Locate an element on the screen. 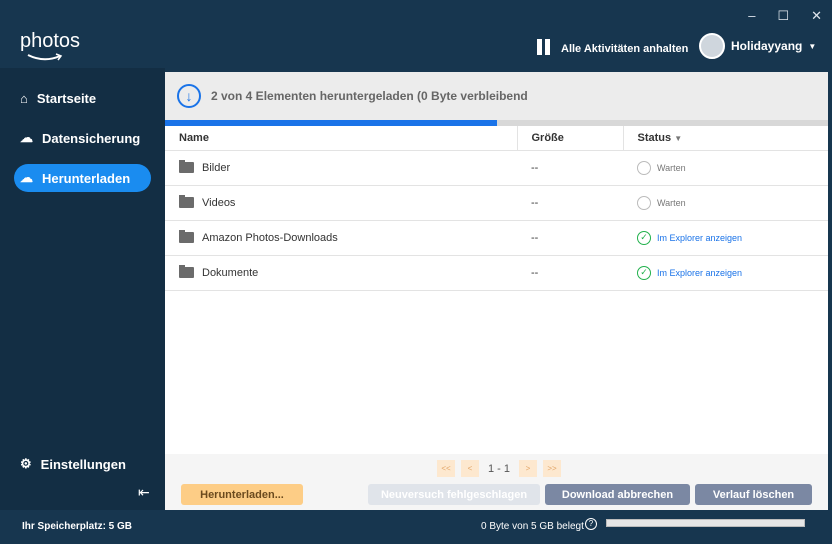 The width and height of the screenshot is (832, 544). sidebar-item-herunterladen: ☁ Herunterladen is located at coordinates (82, 178).